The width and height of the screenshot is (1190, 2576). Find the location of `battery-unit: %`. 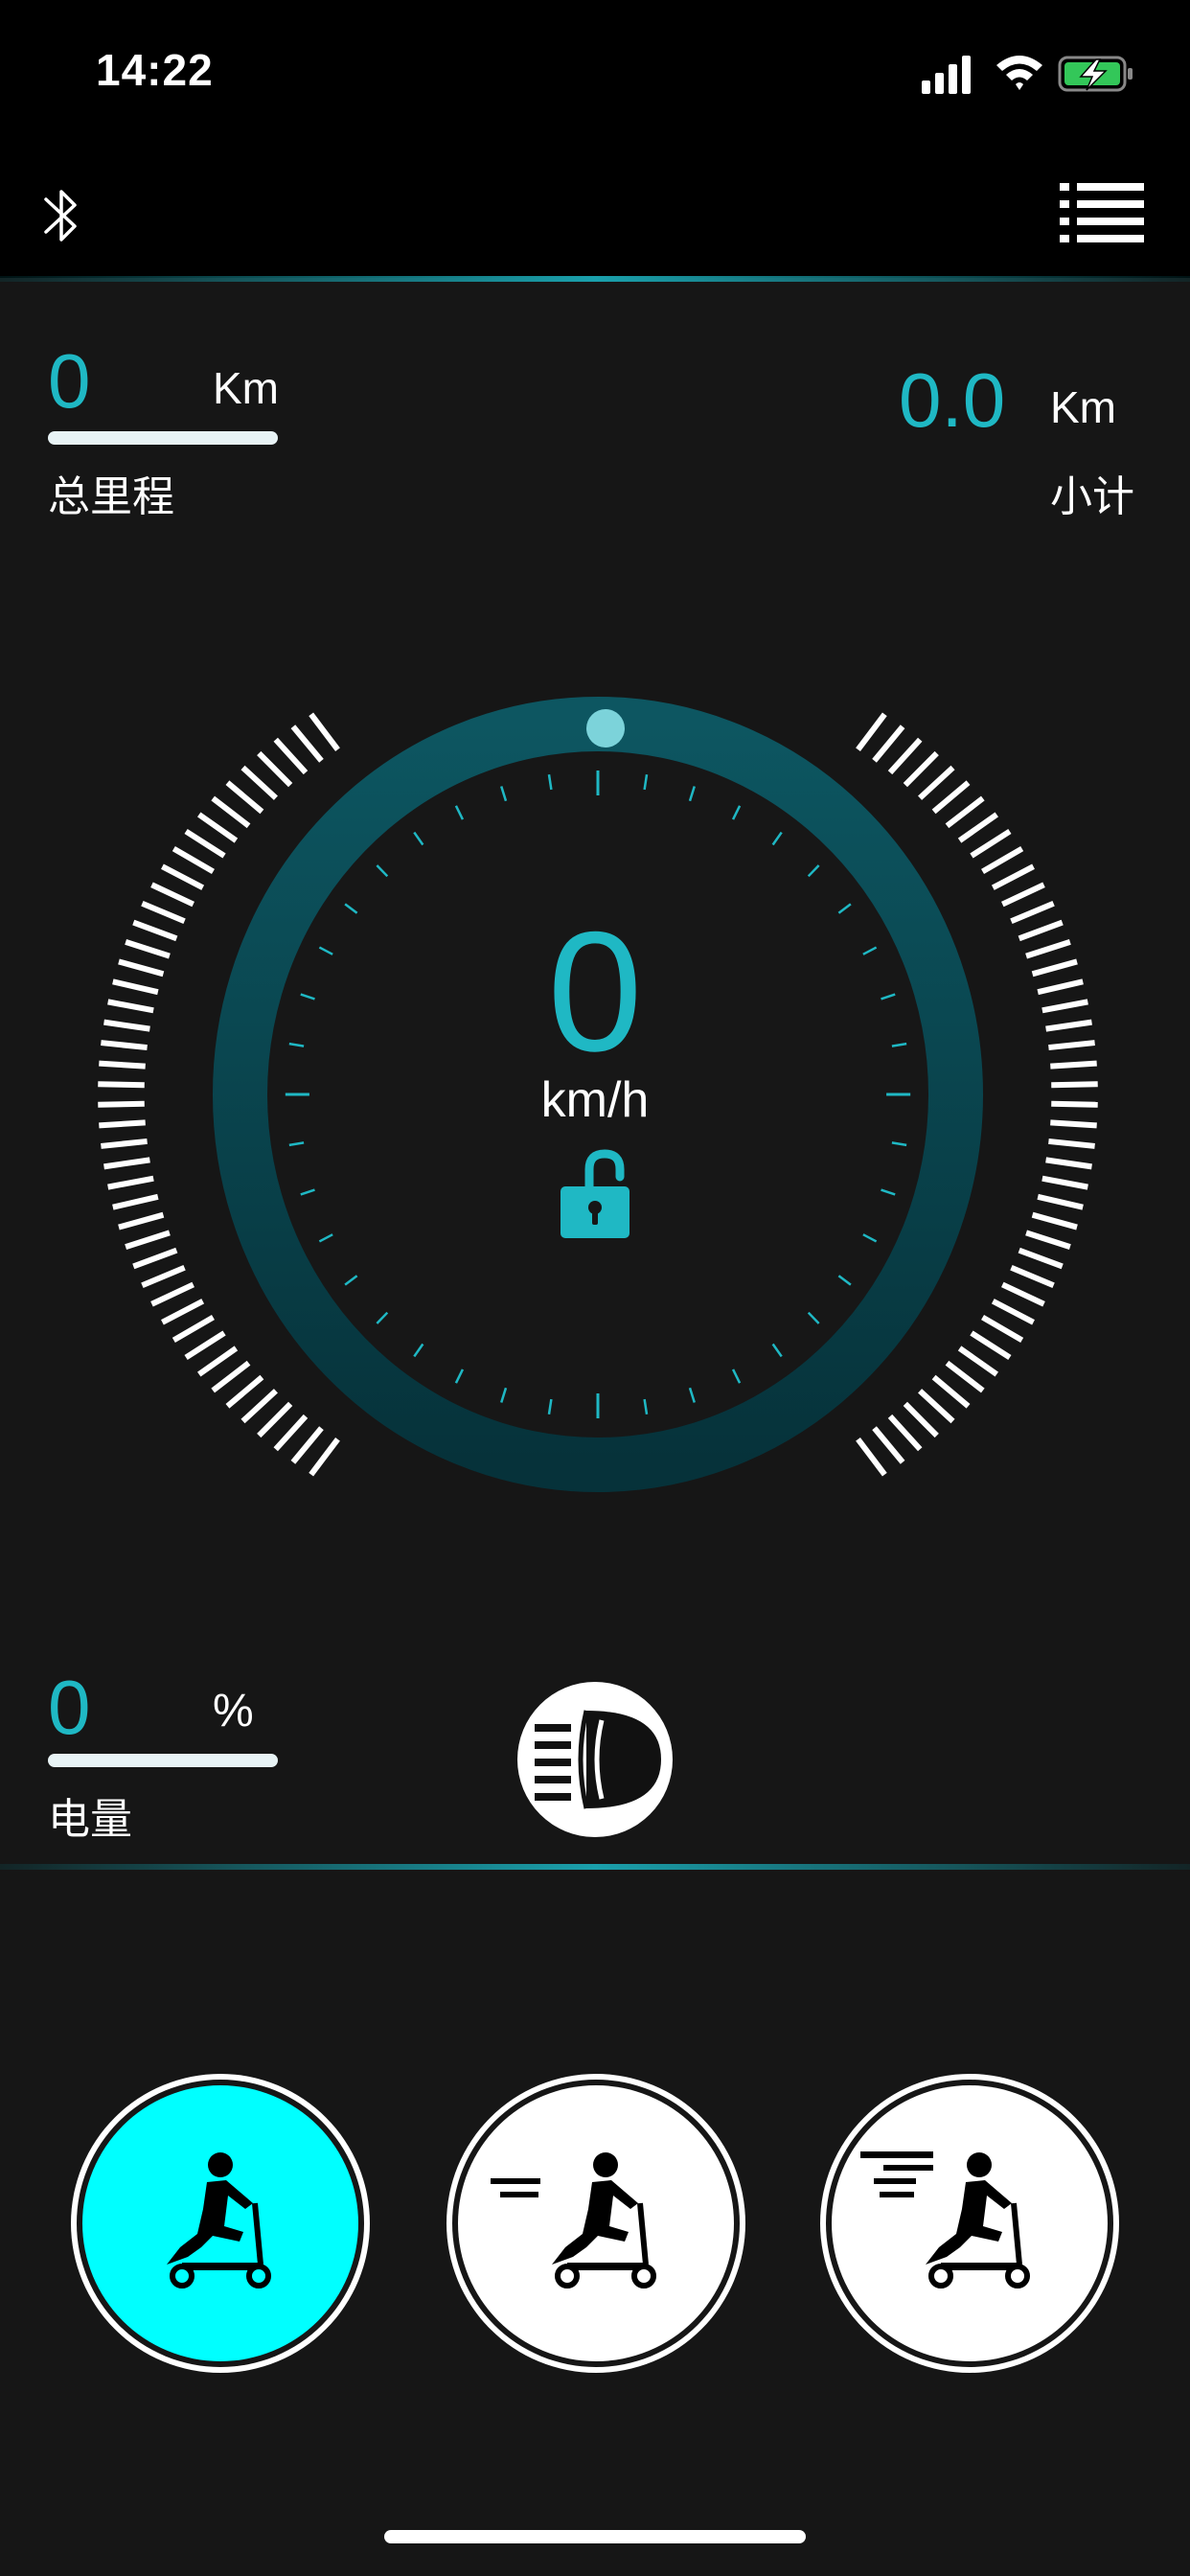

battery-unit: % is located at coordinates (234, 1711).